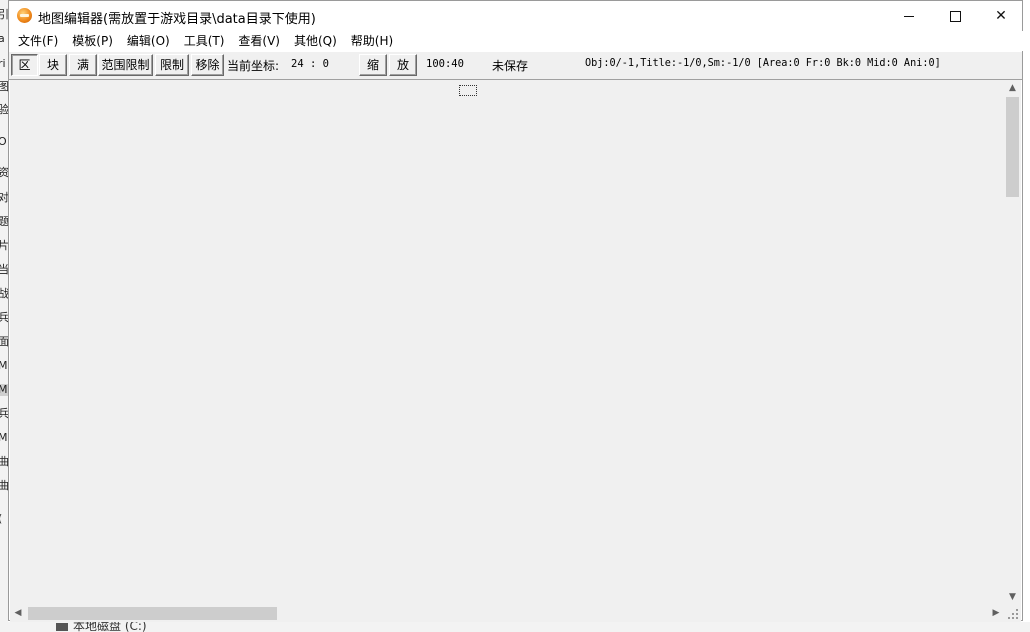 This screenshot has height=632, width=1030. Describe the element at coordinates (4, 293) in the screenshot. I see `background-text: 战` at that location.